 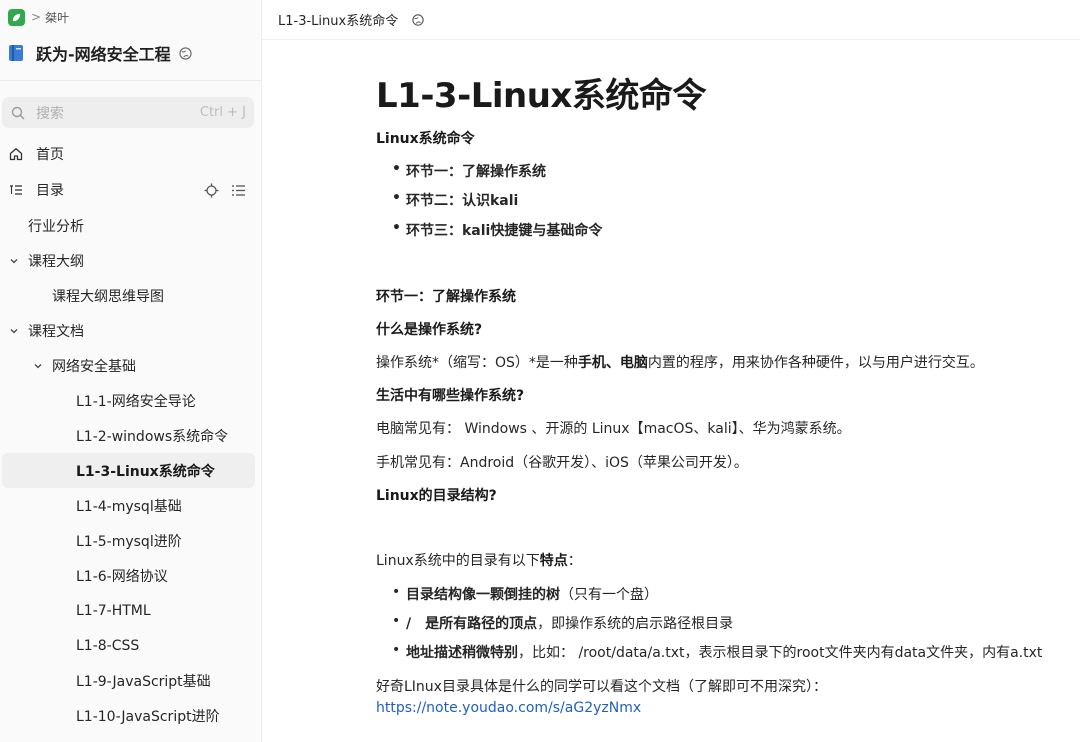 I want to click on tree-item: L1-4-mysql基础, so click(x=131, y=505).